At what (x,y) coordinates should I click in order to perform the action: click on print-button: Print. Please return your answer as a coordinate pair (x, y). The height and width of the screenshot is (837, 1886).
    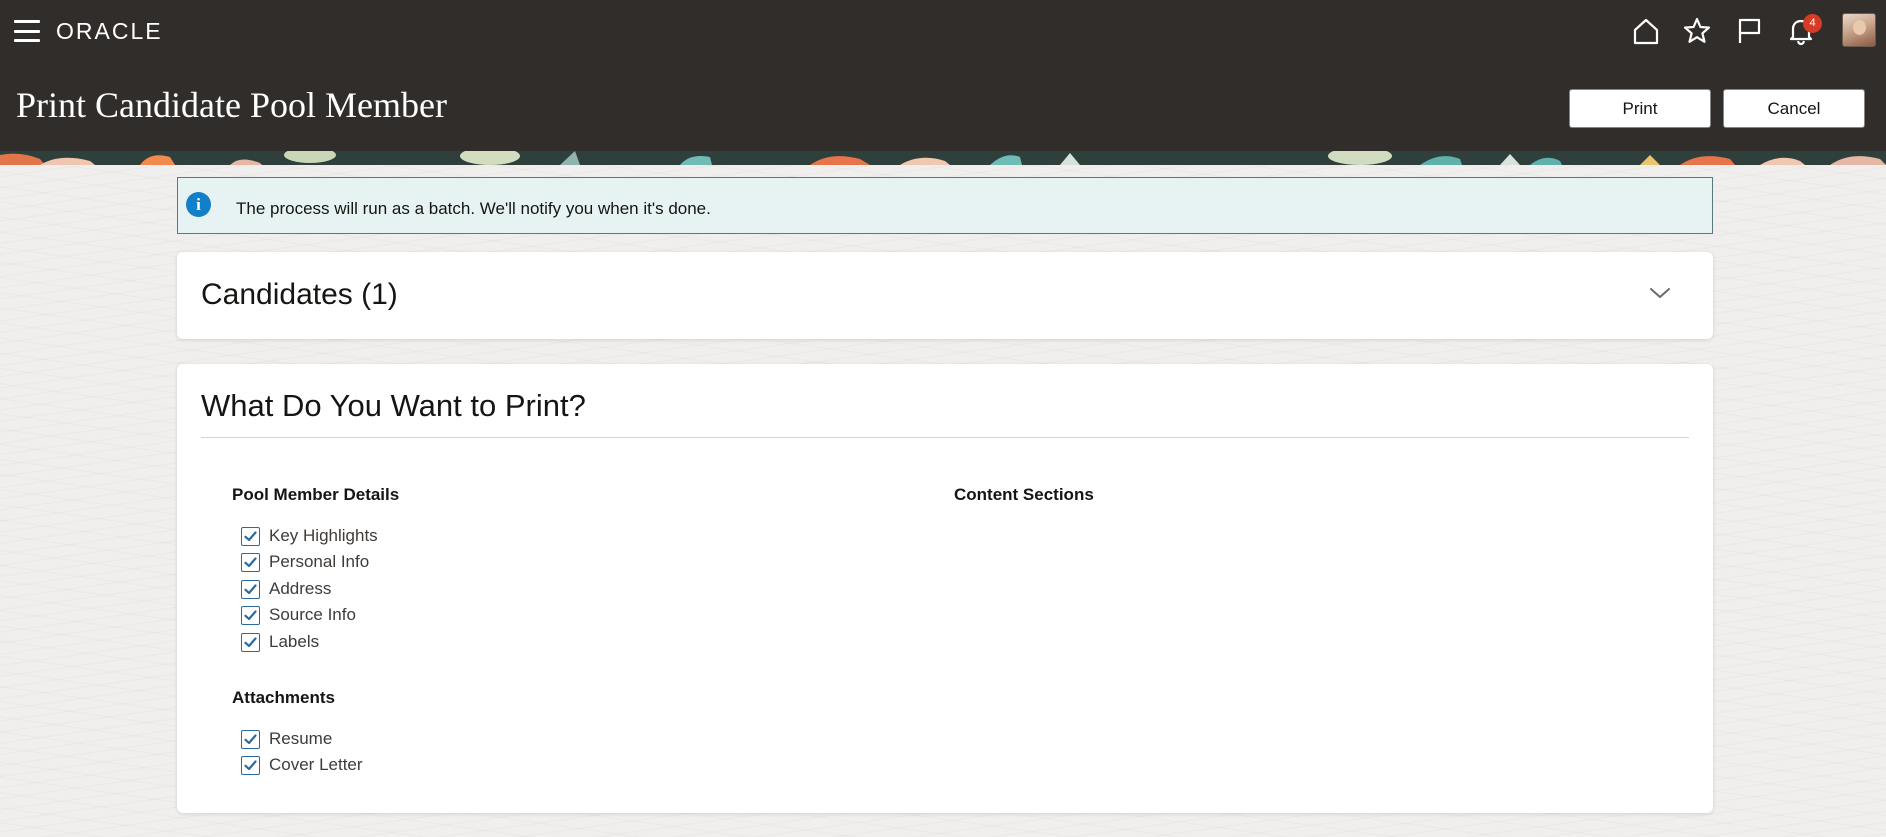
    Looking at the image, I should click on (1640, 108).